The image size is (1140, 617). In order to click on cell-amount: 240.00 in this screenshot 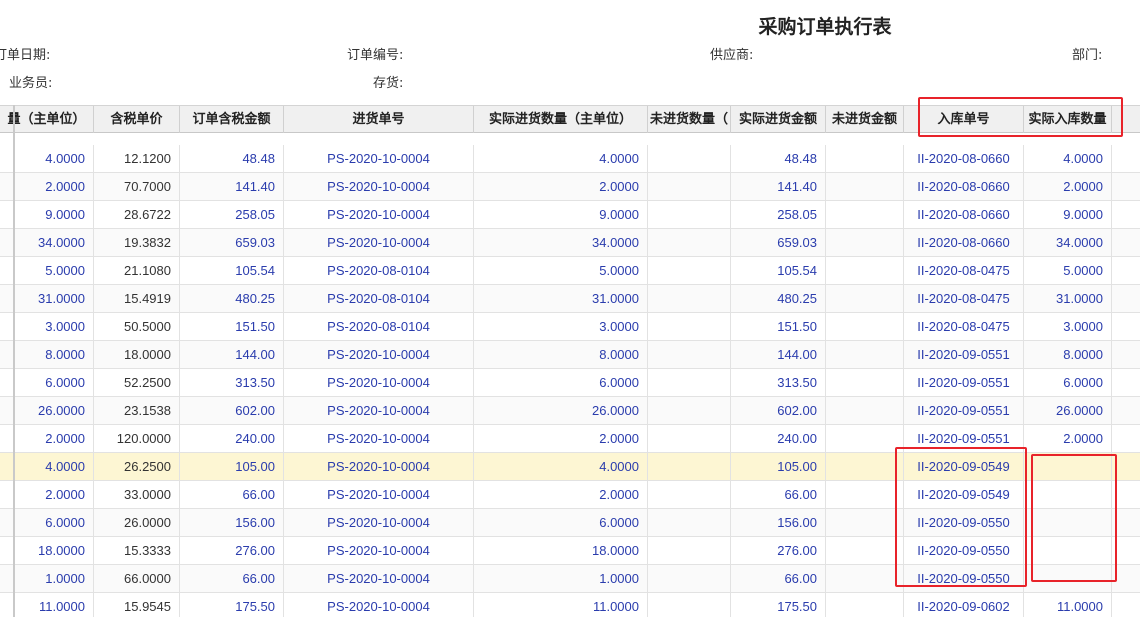, I will do `click(232, 439)`.